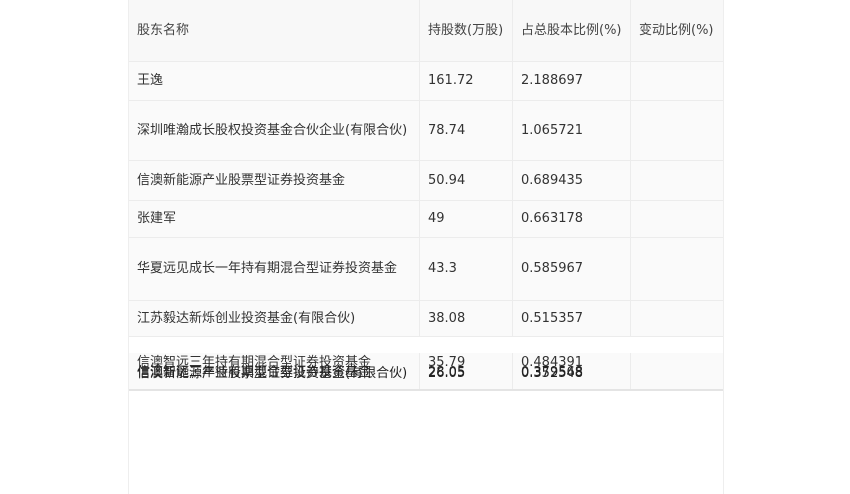 The height and width of the screenshot is (494, 850). I want to click on shareholder-name-overlap-b: 信澳新能源产业股票型证券投资基金(有限合伙), so click(272, 373).